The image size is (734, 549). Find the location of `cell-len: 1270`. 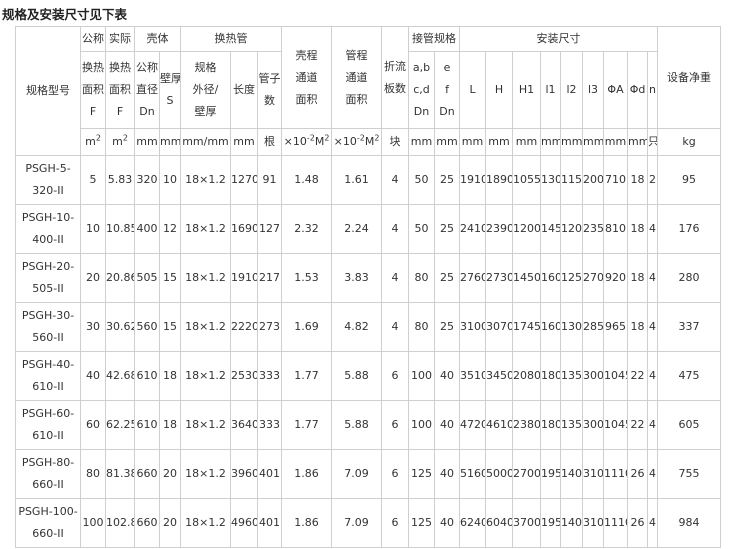

cell-len: 1270 is located at coordinates (244, 180).